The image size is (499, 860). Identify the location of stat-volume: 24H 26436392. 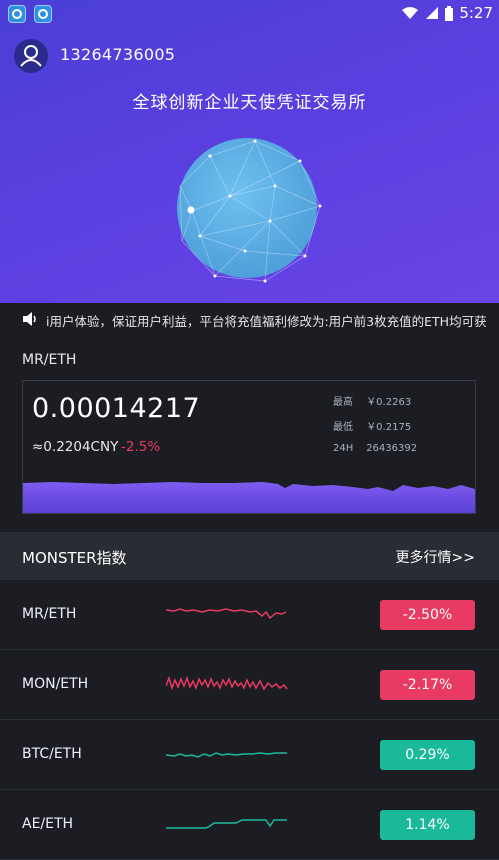
(375, 448).